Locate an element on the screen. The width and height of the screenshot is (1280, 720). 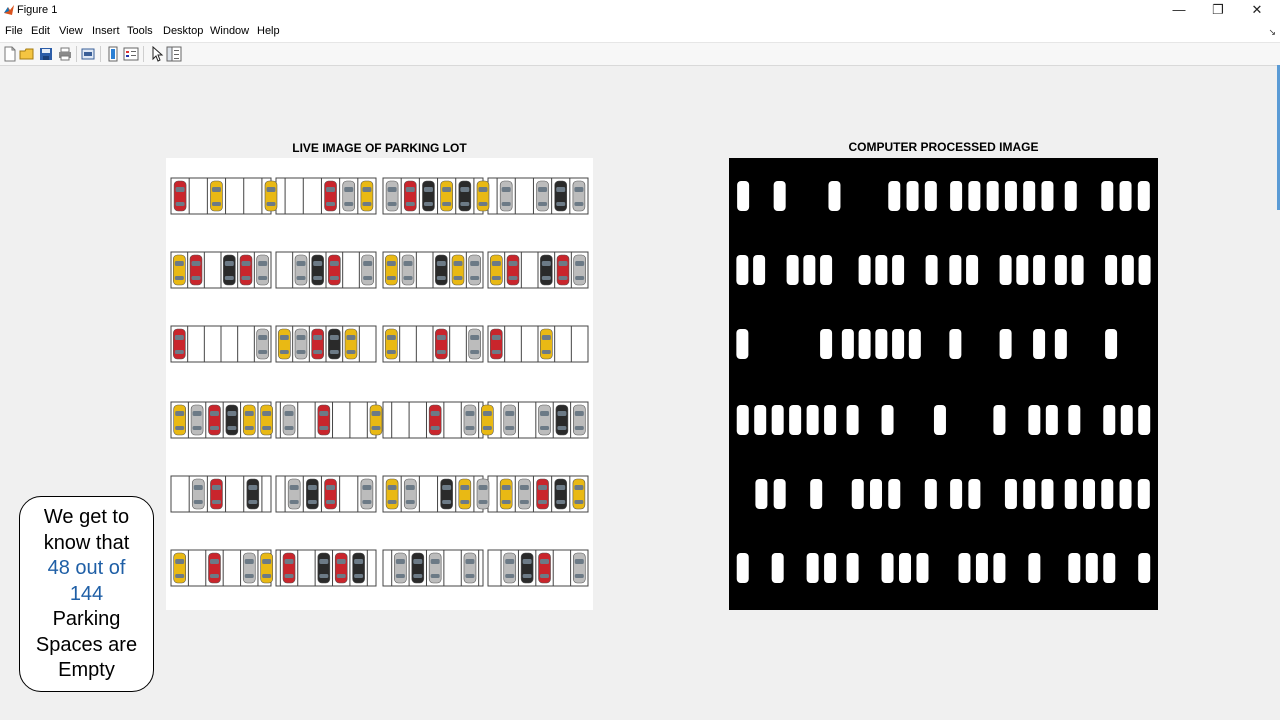
parking-row-block is located at coordinates (538, 420).